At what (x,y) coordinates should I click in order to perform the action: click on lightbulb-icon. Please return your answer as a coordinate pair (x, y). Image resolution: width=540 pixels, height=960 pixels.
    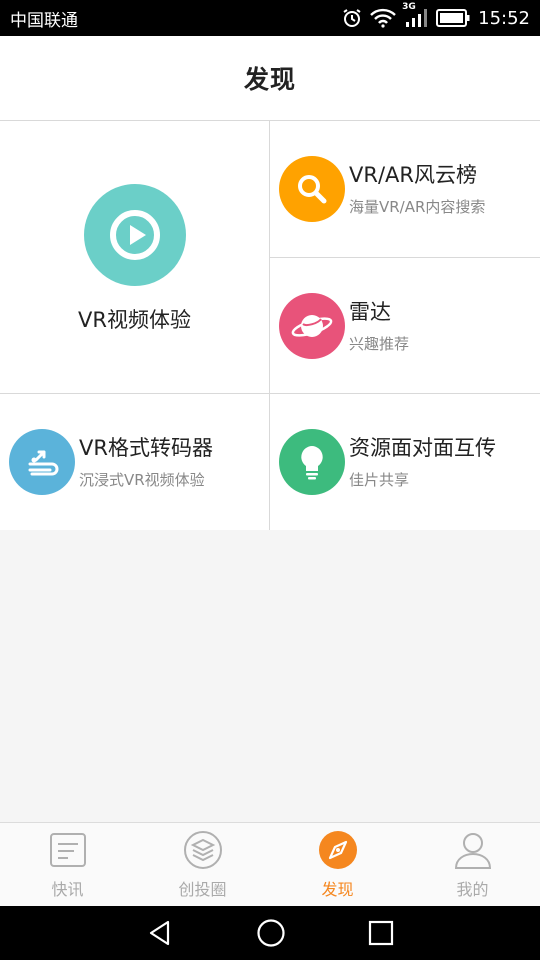
    Looking at the image, I should click on (312, 462).